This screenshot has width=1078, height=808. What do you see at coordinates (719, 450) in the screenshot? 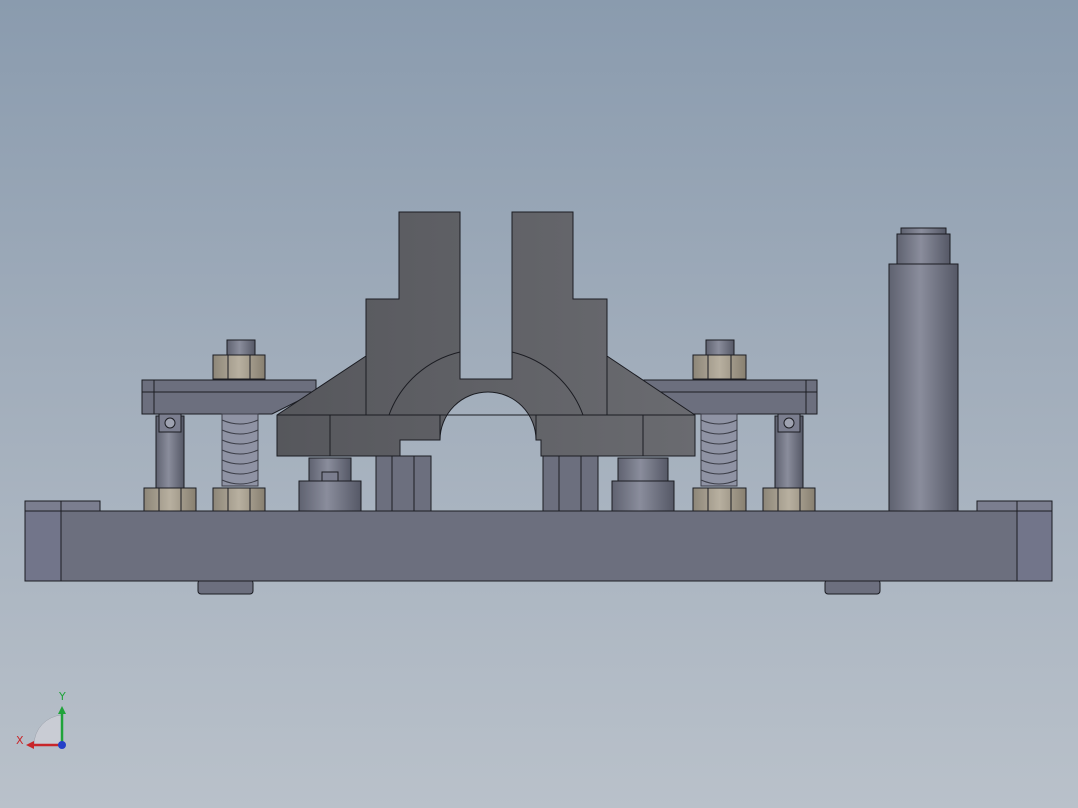
I see `spring-right` at bounding box center [719, 450].